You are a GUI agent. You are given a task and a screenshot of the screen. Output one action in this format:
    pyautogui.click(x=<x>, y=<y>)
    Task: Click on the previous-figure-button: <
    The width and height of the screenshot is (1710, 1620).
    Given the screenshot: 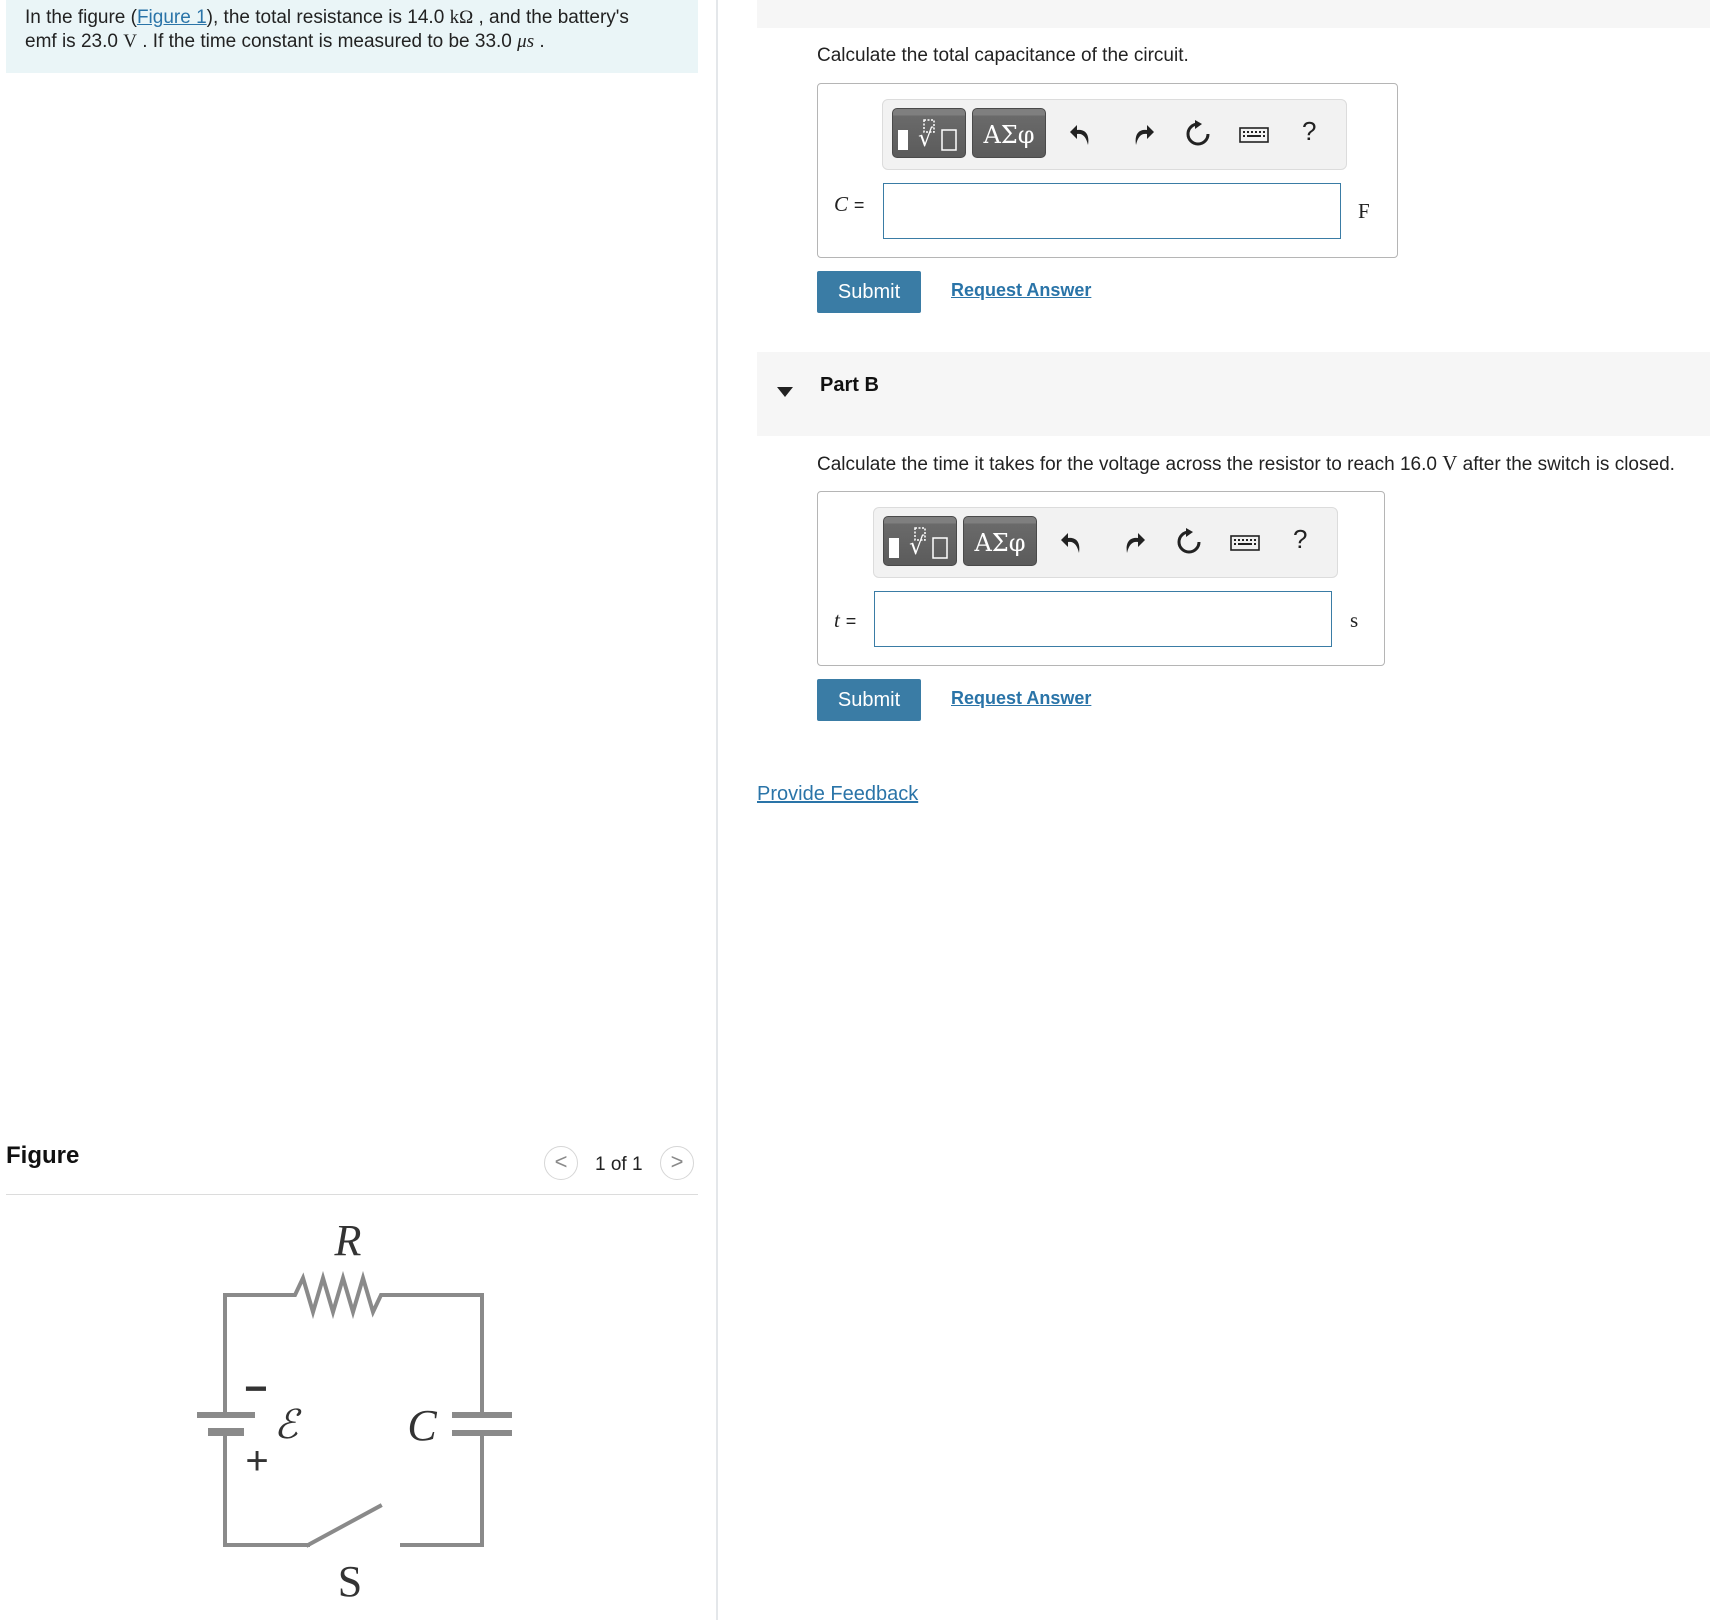 What is the action you would take?
    pyautogui.click(x=561, y=1163)
    